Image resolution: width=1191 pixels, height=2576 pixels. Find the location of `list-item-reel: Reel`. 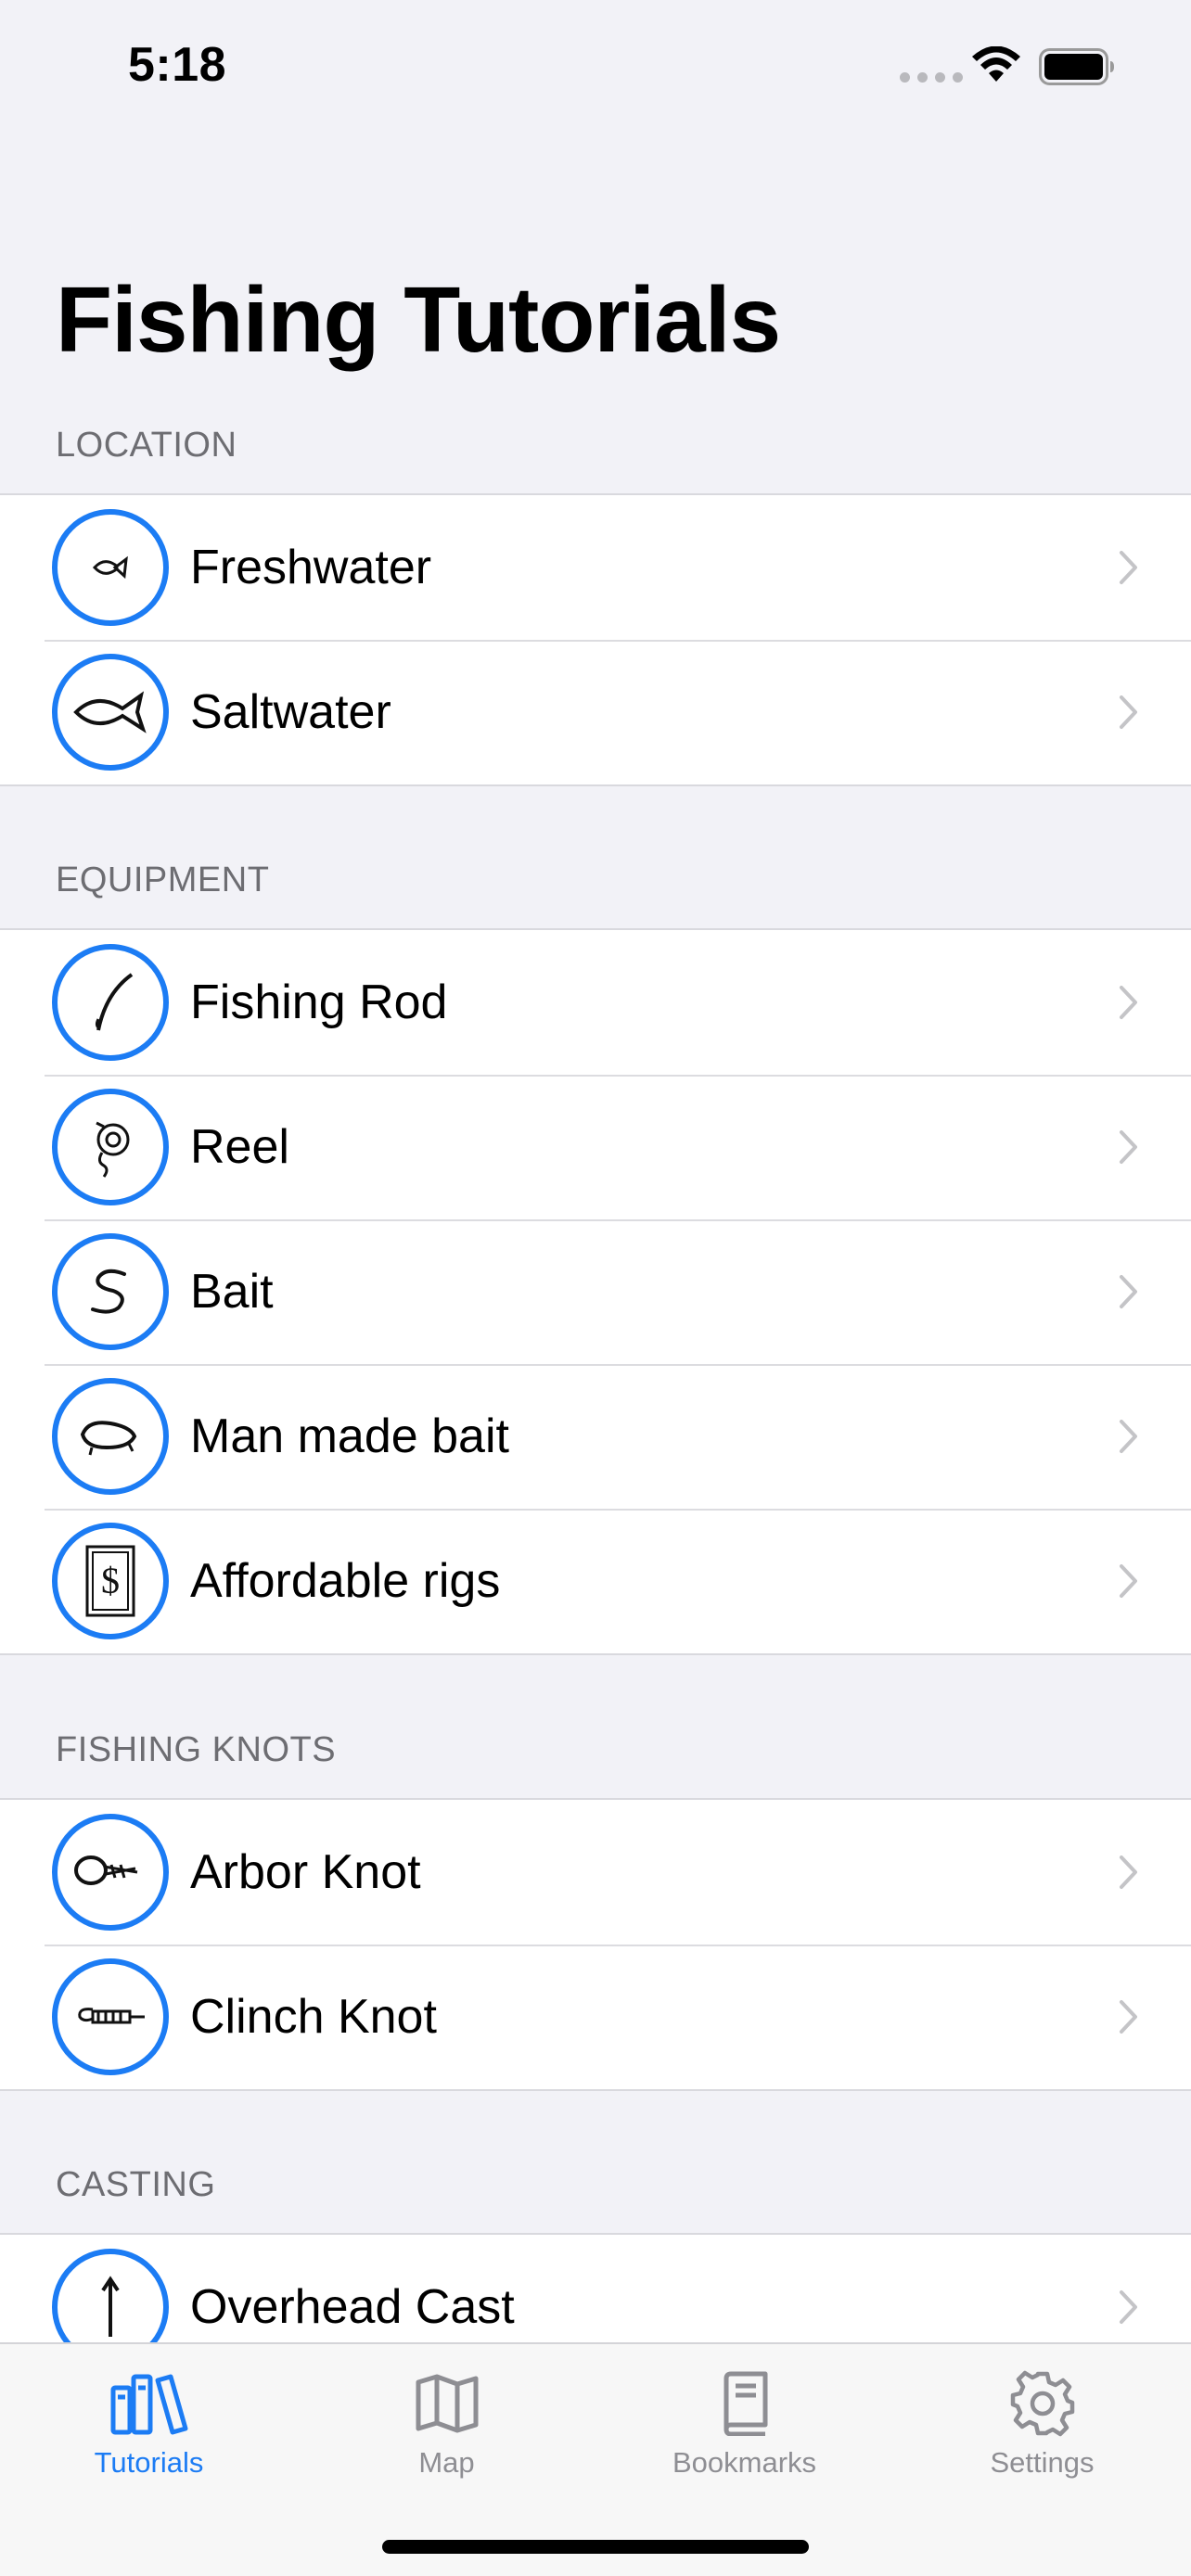

list-item-reel: Reel is located at coordinates (595, 1147).